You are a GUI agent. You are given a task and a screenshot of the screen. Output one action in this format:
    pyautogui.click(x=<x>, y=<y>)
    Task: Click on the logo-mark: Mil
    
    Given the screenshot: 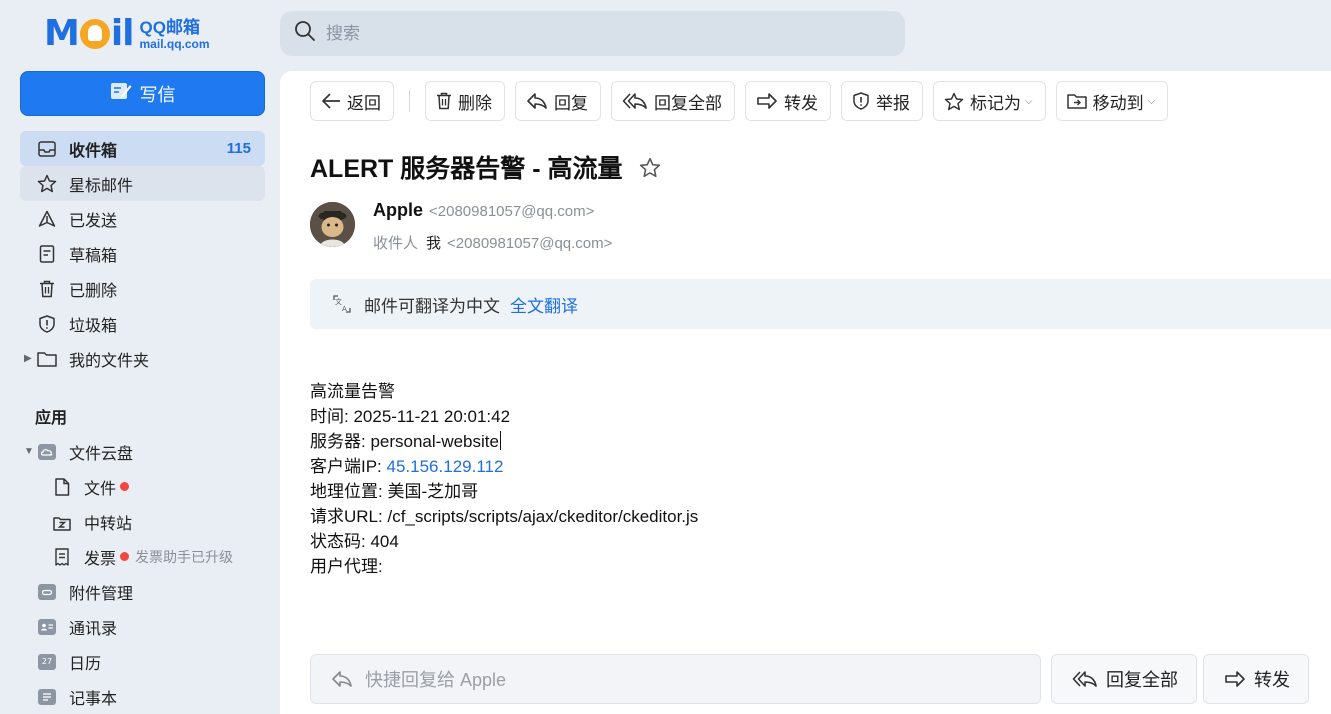 What is the action you would take?
    pyautogui.click(x=89, y=33)
    